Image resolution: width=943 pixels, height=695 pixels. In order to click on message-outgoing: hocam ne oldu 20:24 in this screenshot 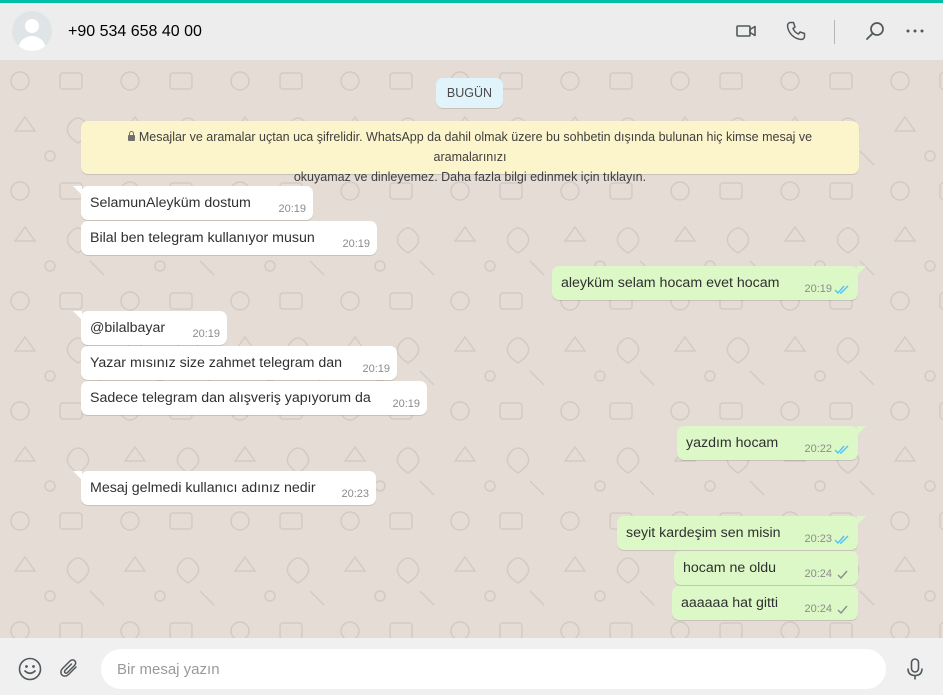, I will do `click(766, 568)`.